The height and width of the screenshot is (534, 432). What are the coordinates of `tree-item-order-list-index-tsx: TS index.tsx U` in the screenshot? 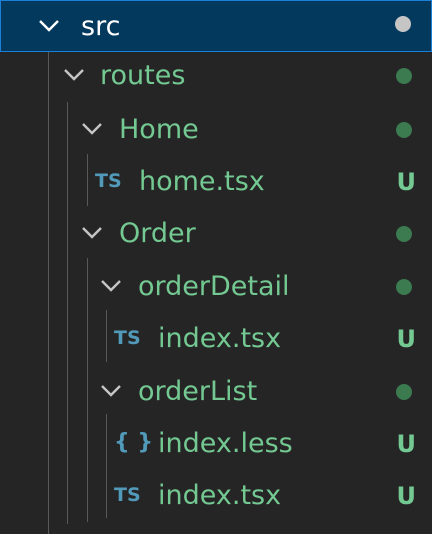 It's located at (216, 496).